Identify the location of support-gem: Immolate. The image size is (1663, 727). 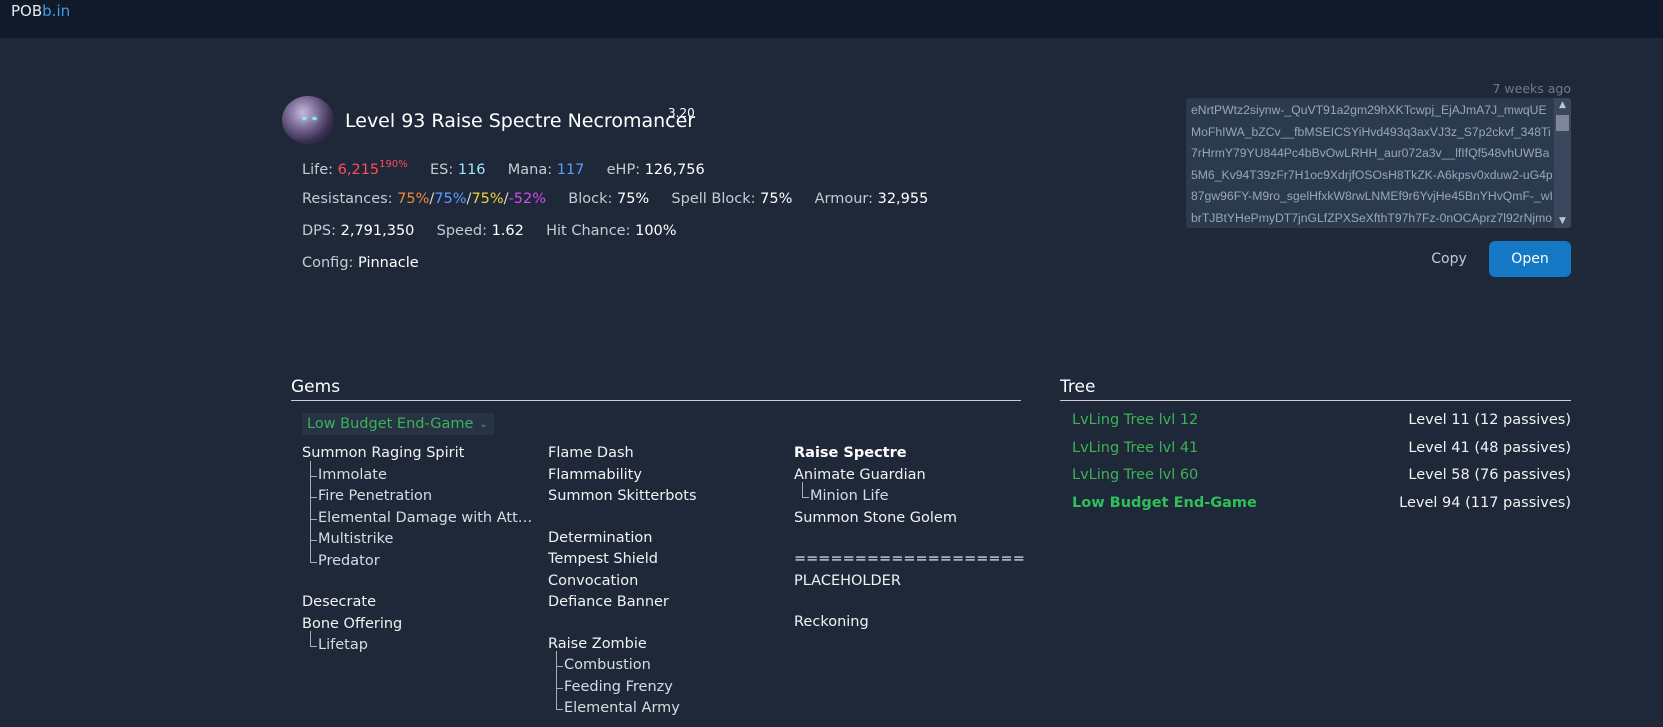
(417, 473).